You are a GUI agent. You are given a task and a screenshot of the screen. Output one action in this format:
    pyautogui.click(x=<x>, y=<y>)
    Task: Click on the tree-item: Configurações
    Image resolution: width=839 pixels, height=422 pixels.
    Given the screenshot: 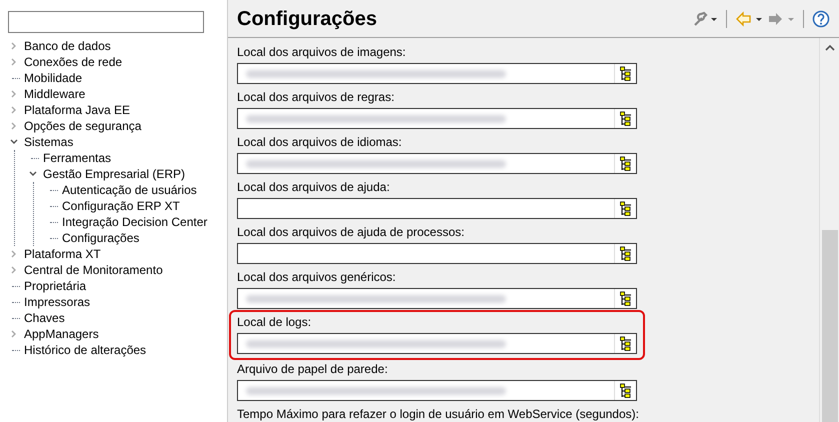 What is the action you would take?
    pyautogui.click(x=101, y=238)
    